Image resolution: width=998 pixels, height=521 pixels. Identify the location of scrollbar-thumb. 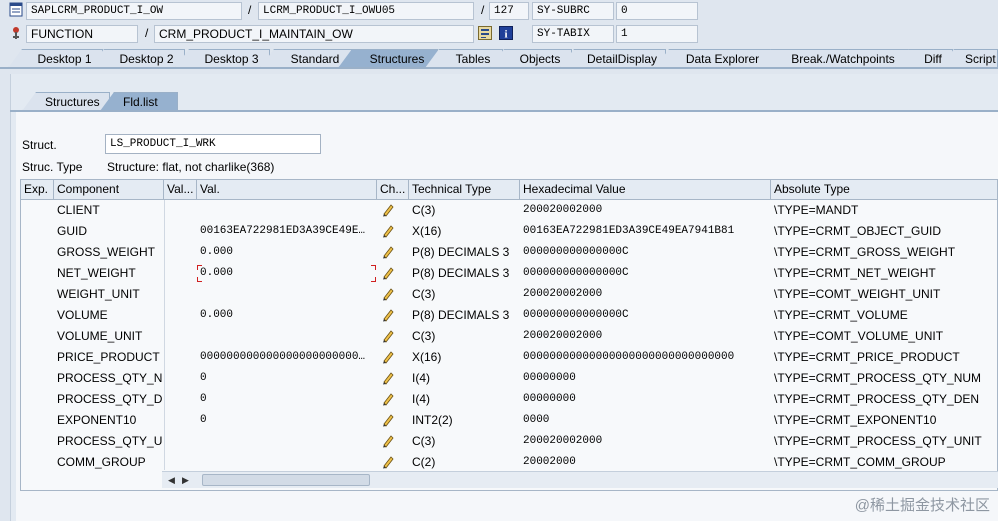
(286, 480).